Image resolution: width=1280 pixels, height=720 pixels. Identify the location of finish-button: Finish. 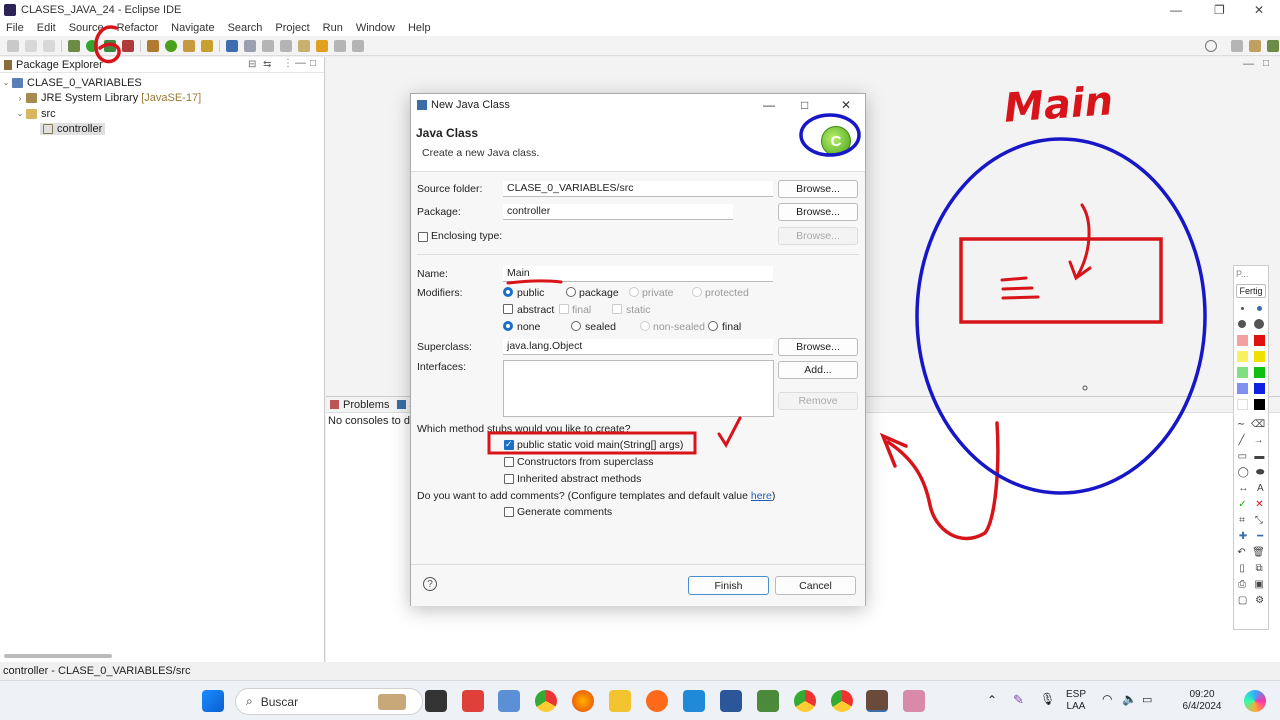
(728, 585).